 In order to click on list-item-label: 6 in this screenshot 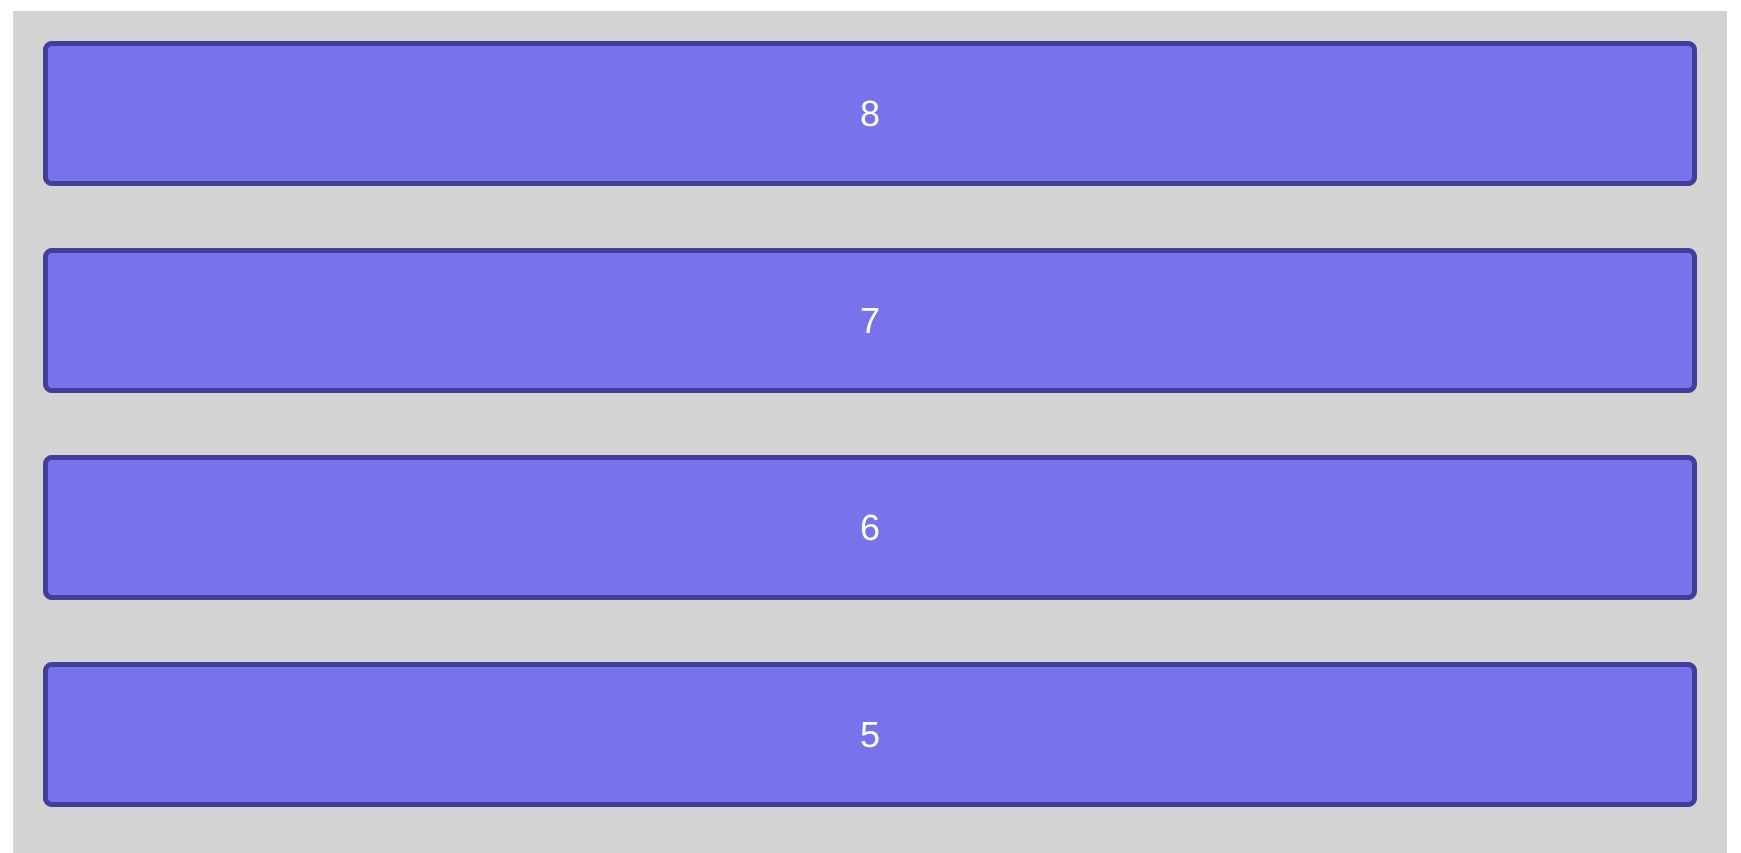, I will do `click(870, 527)`.